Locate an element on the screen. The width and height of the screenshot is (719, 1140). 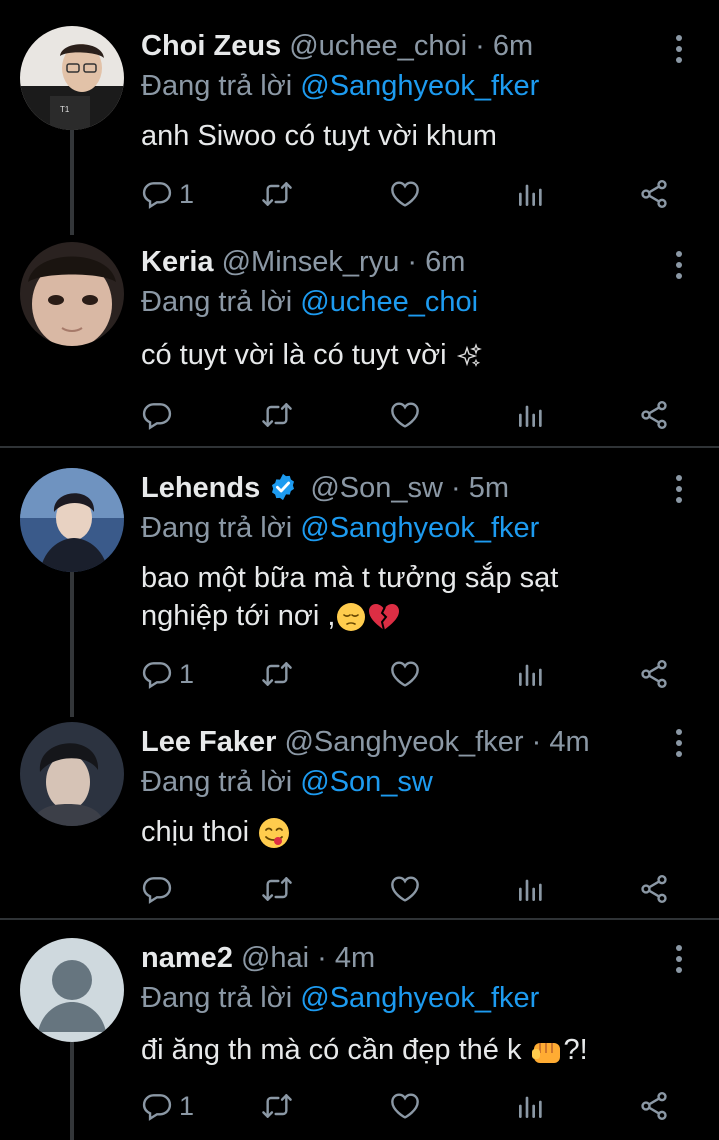
tweet-text: có tuyt vời là có tuyt vời is located at coordinates (294, 355).